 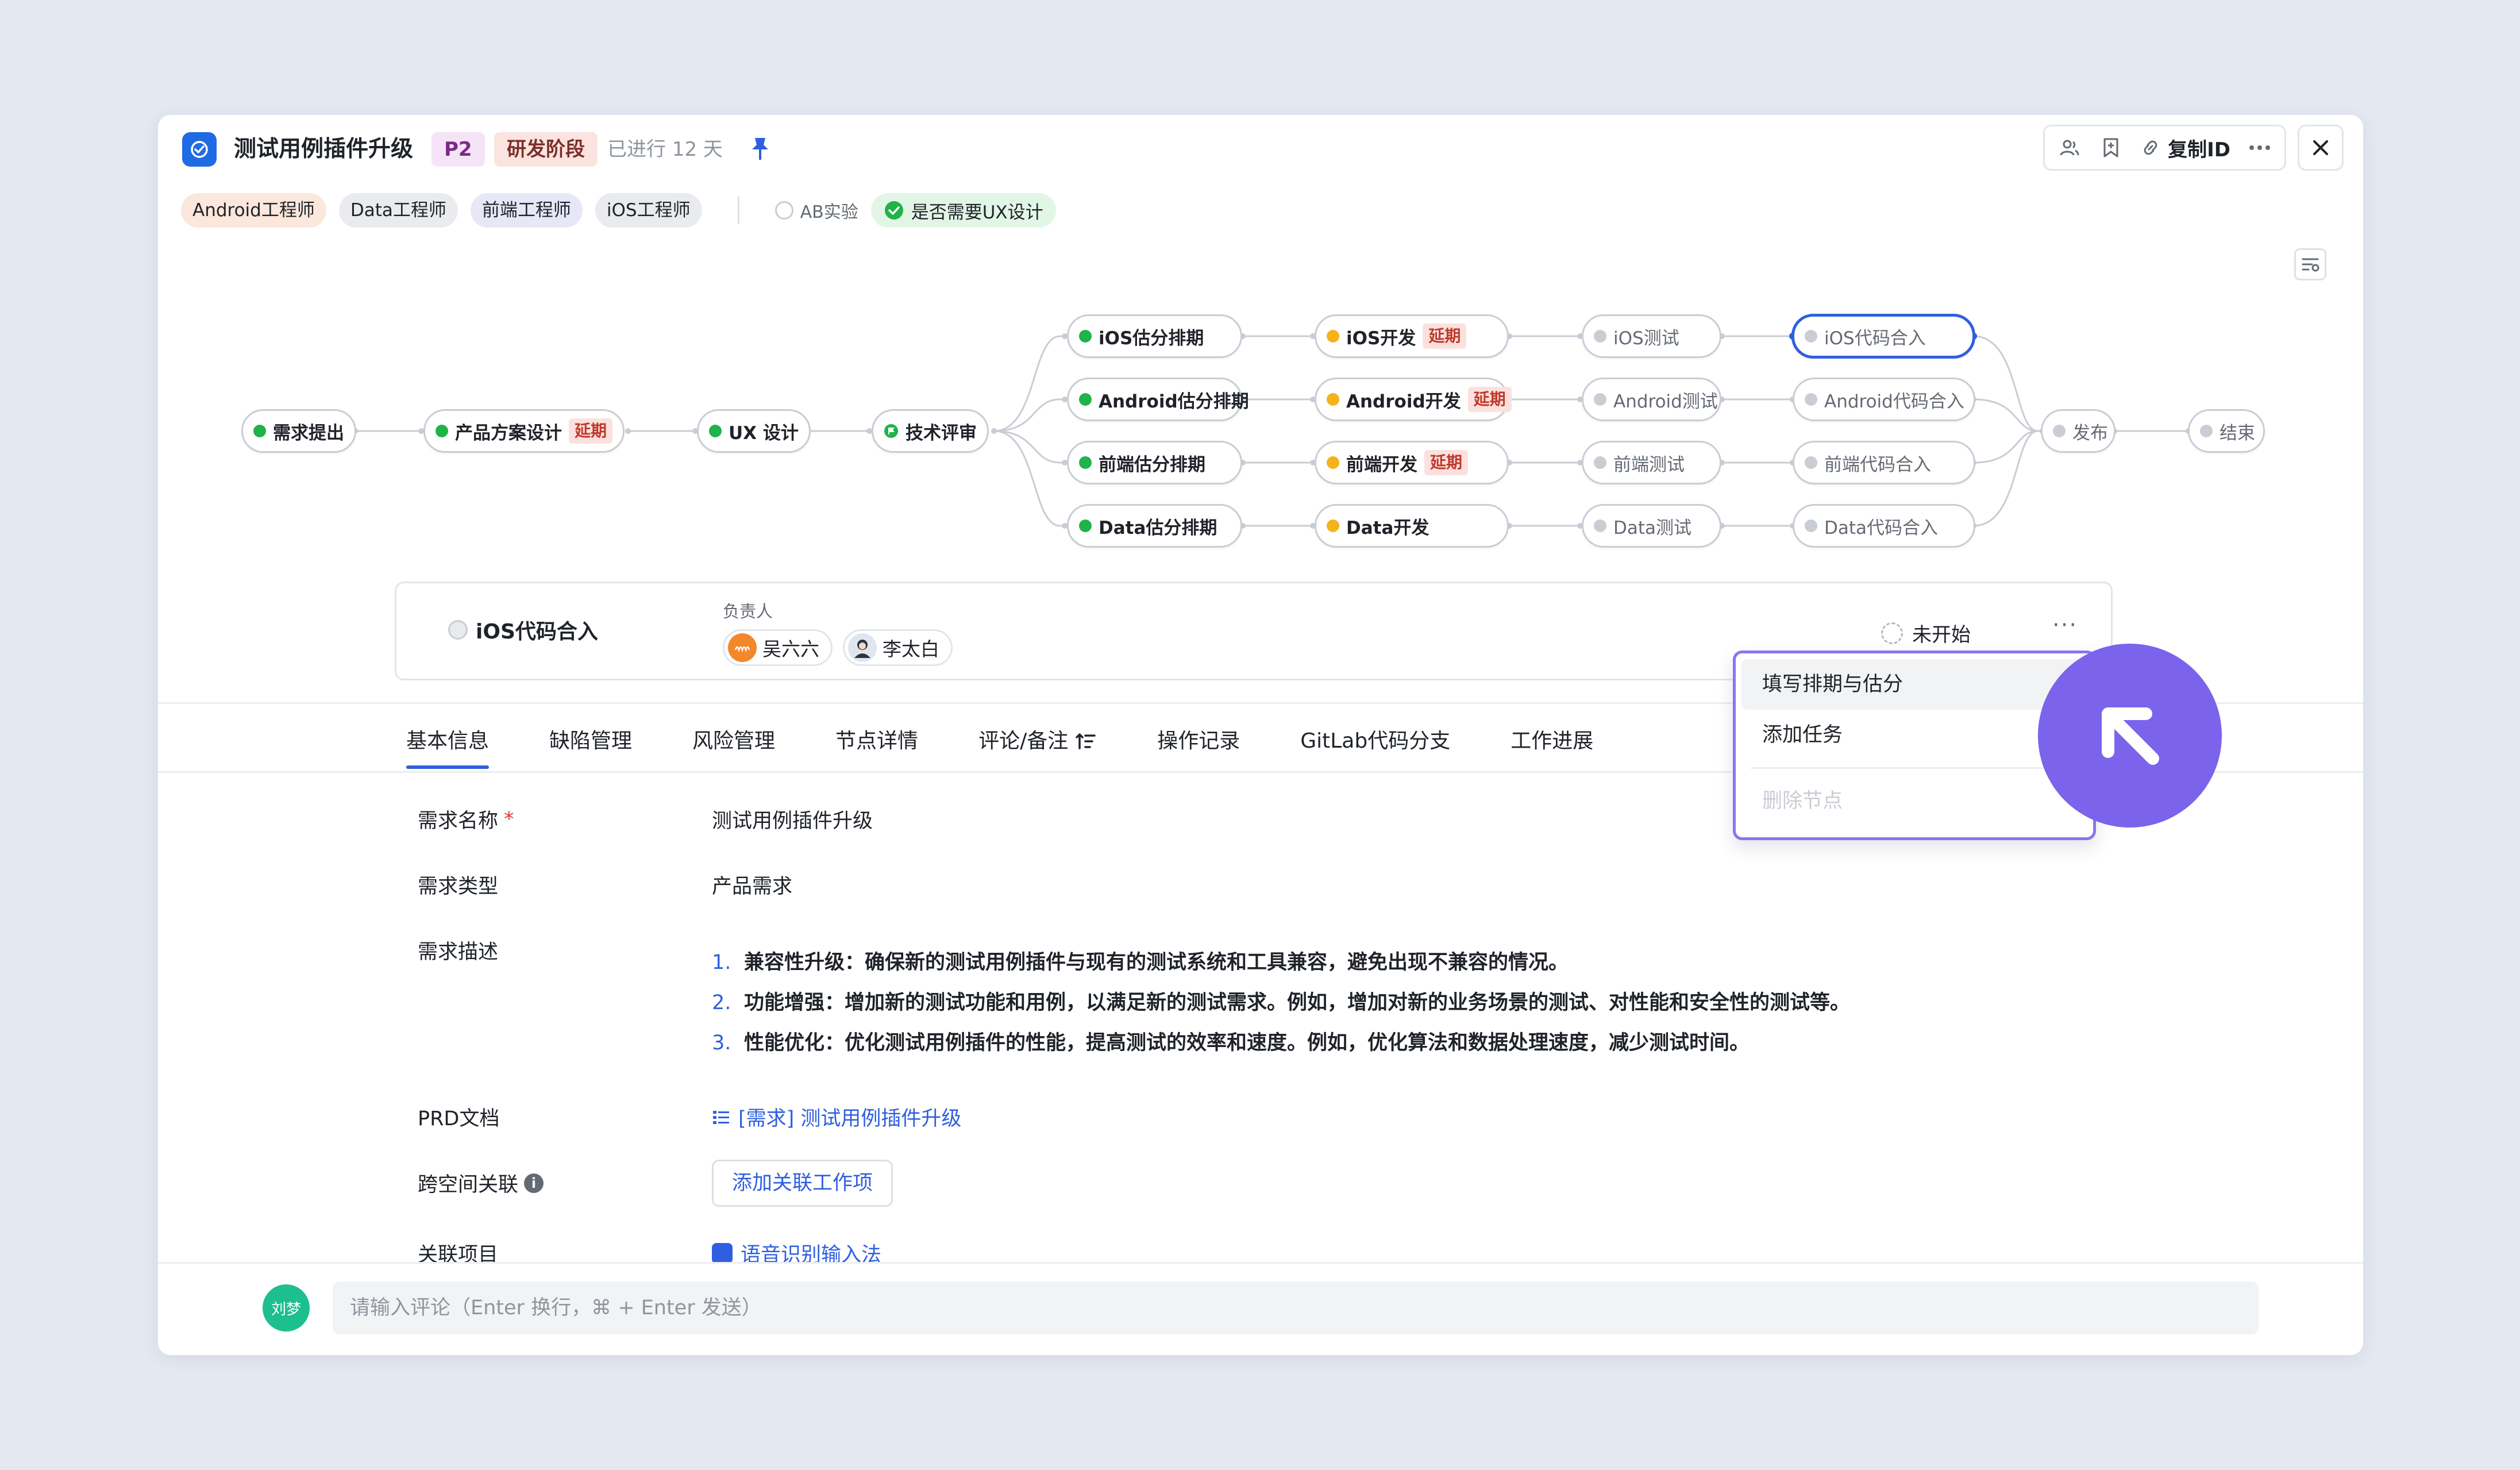 I want to click on flow-node-ios-est: iOS估分排期, so click(x=1154, y=336).